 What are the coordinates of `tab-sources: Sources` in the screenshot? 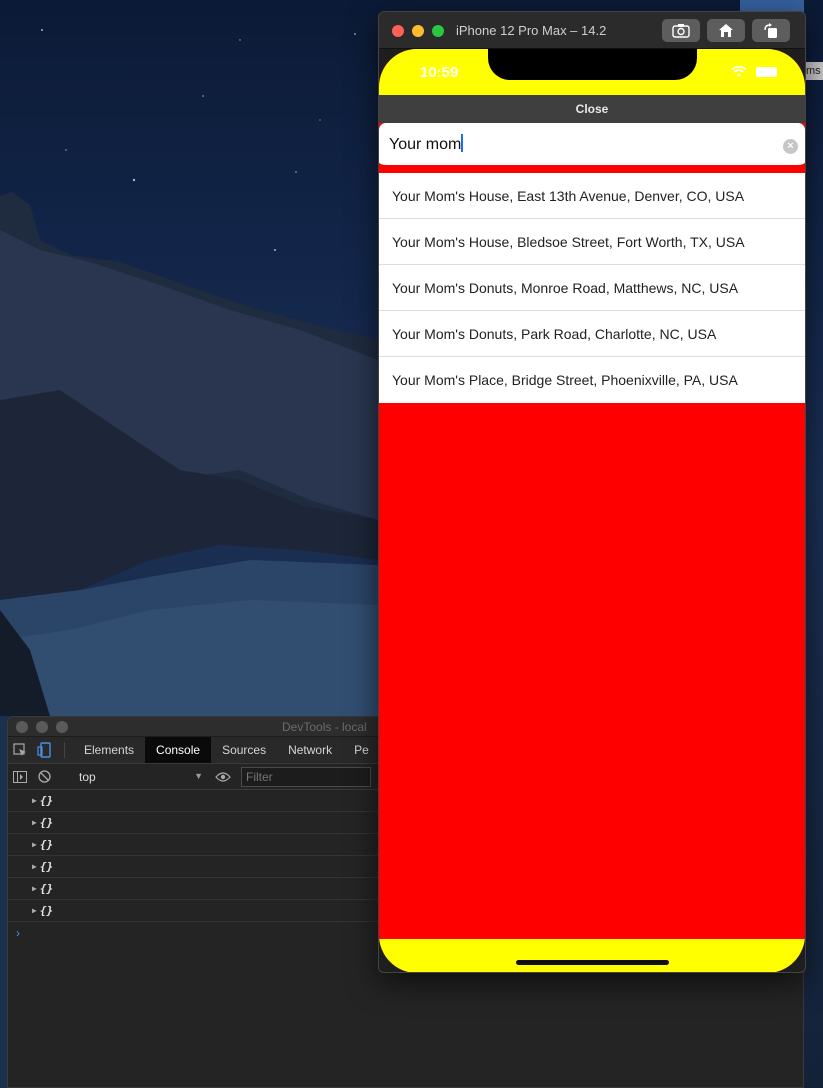 It's located at (244, 750).